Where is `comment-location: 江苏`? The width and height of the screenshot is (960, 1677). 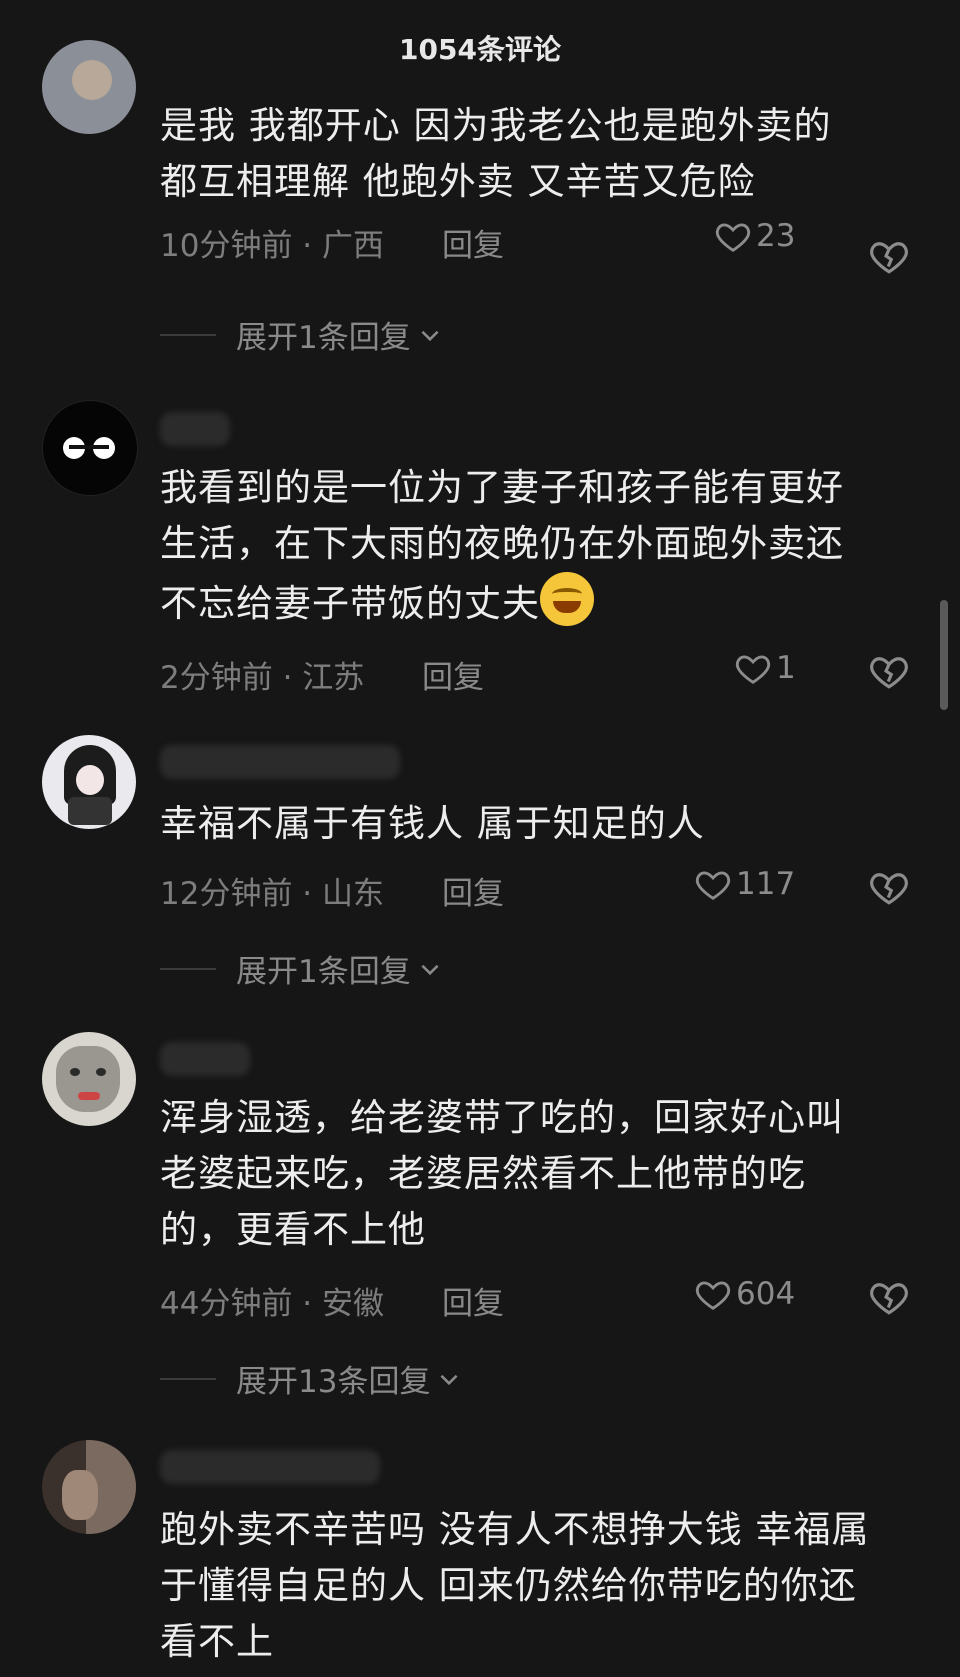 comment-location: 江苏 is located at coordinates (333, 678).